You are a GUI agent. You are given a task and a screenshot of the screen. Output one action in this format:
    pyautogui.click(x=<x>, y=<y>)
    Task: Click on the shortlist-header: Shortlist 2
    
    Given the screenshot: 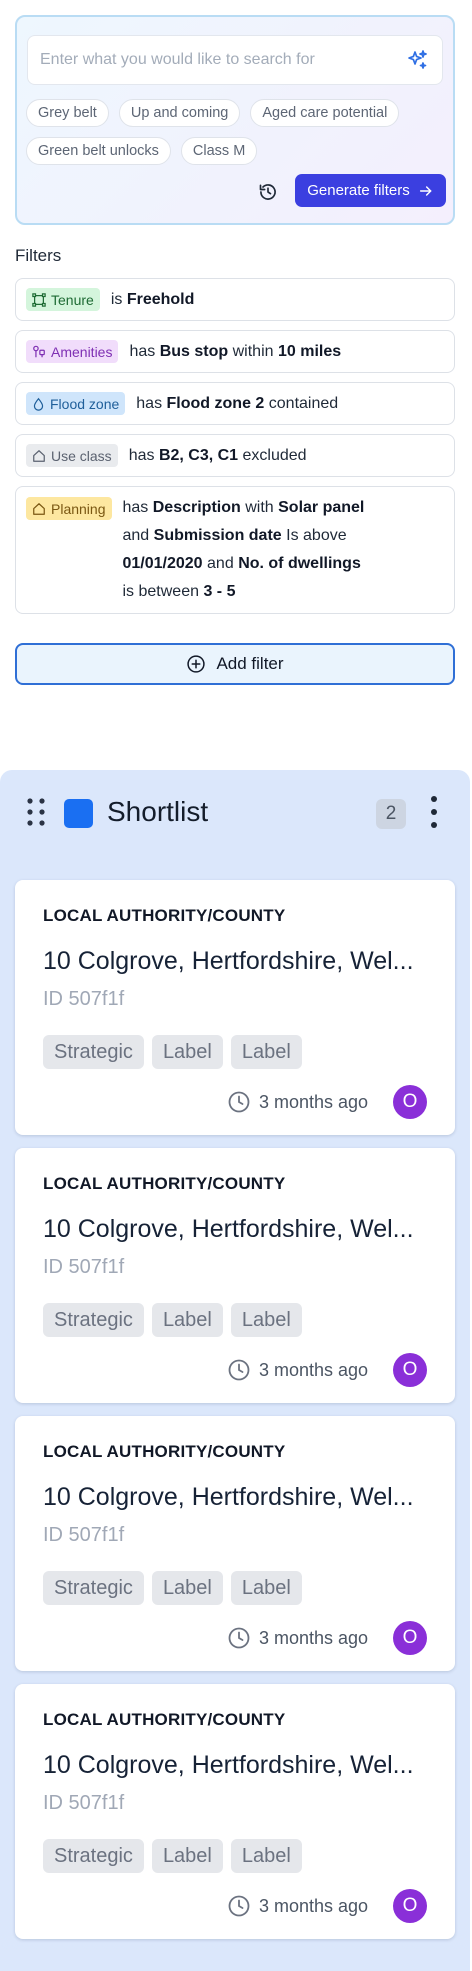 What is the action you would take?
    pyautogui.click(x=235, y=810)
    